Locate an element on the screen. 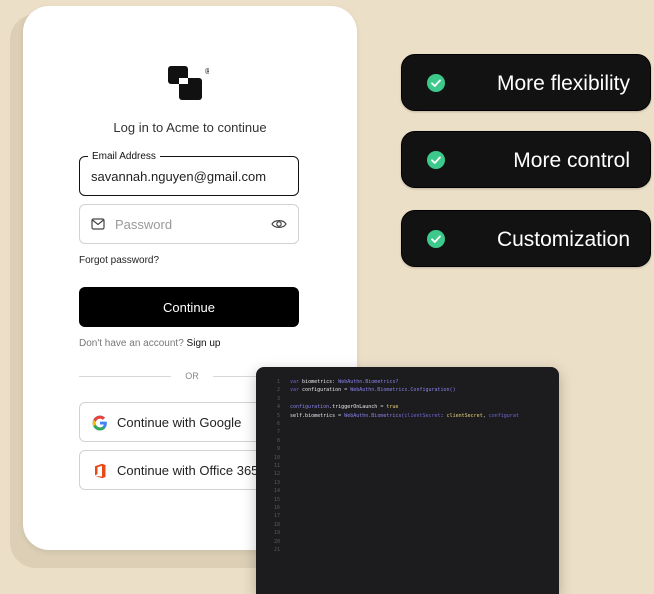  registered-mark: ® is located at coordinates (206, 71).